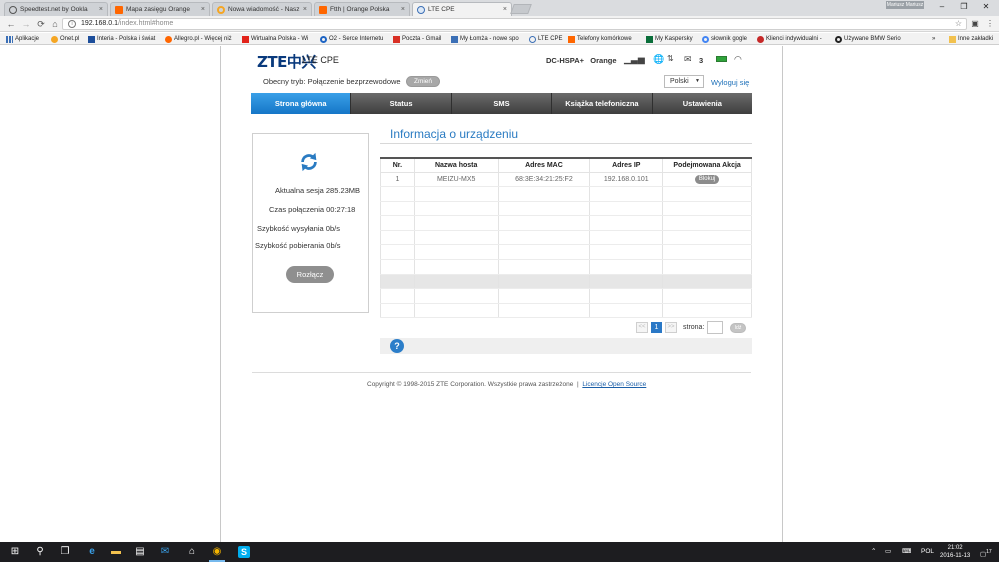  I want to click on bookmark-bmw: Używane BMW Serio, so click(872, 39).